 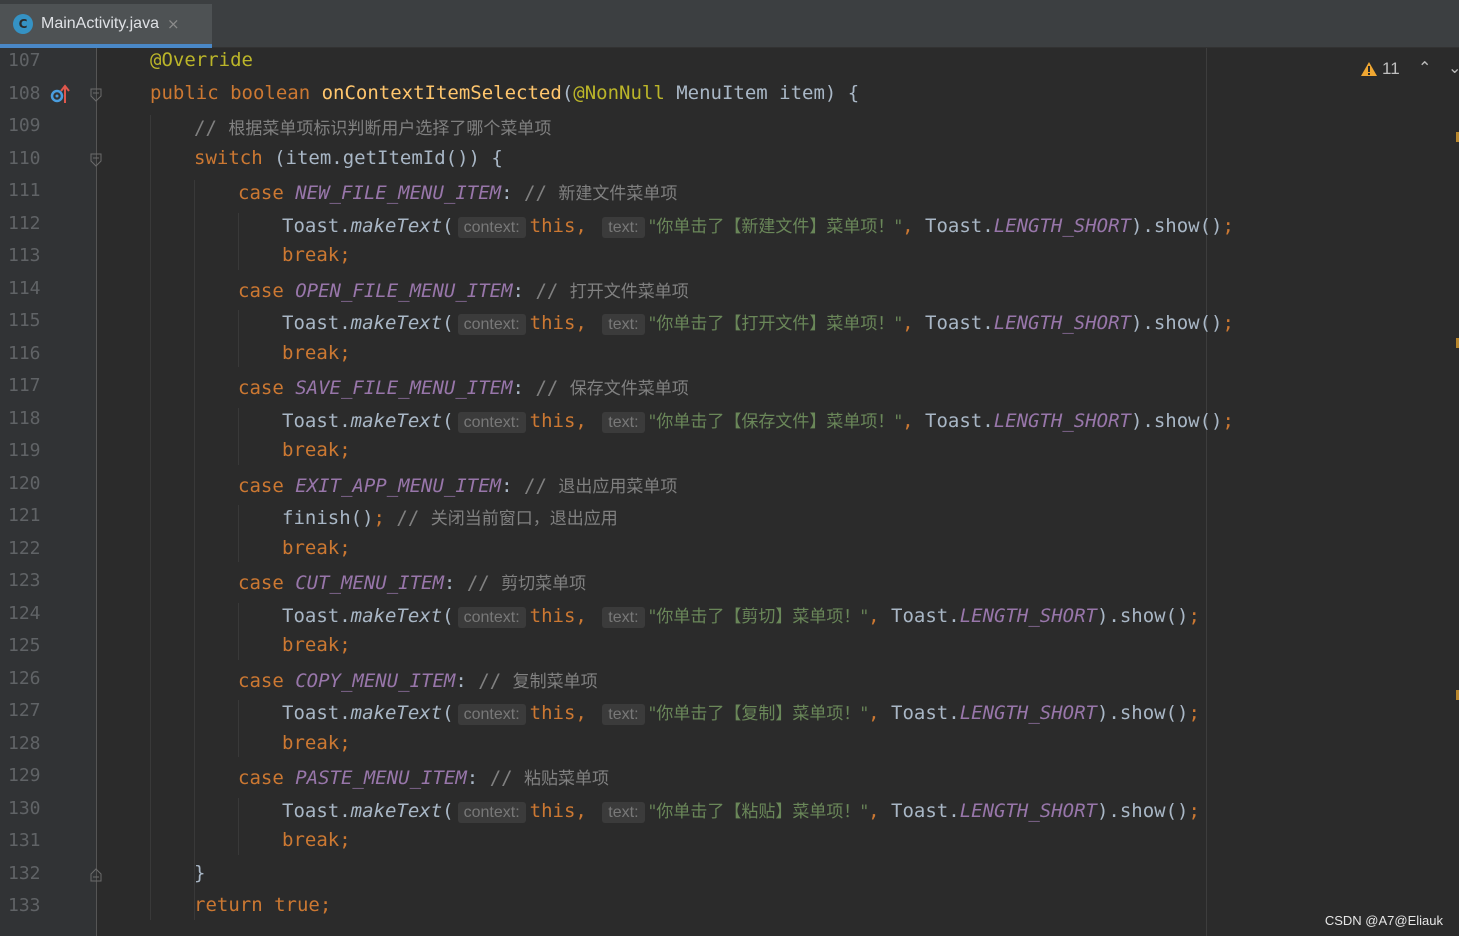 I want to click on line-number: 133, so click(x=24, y=905).